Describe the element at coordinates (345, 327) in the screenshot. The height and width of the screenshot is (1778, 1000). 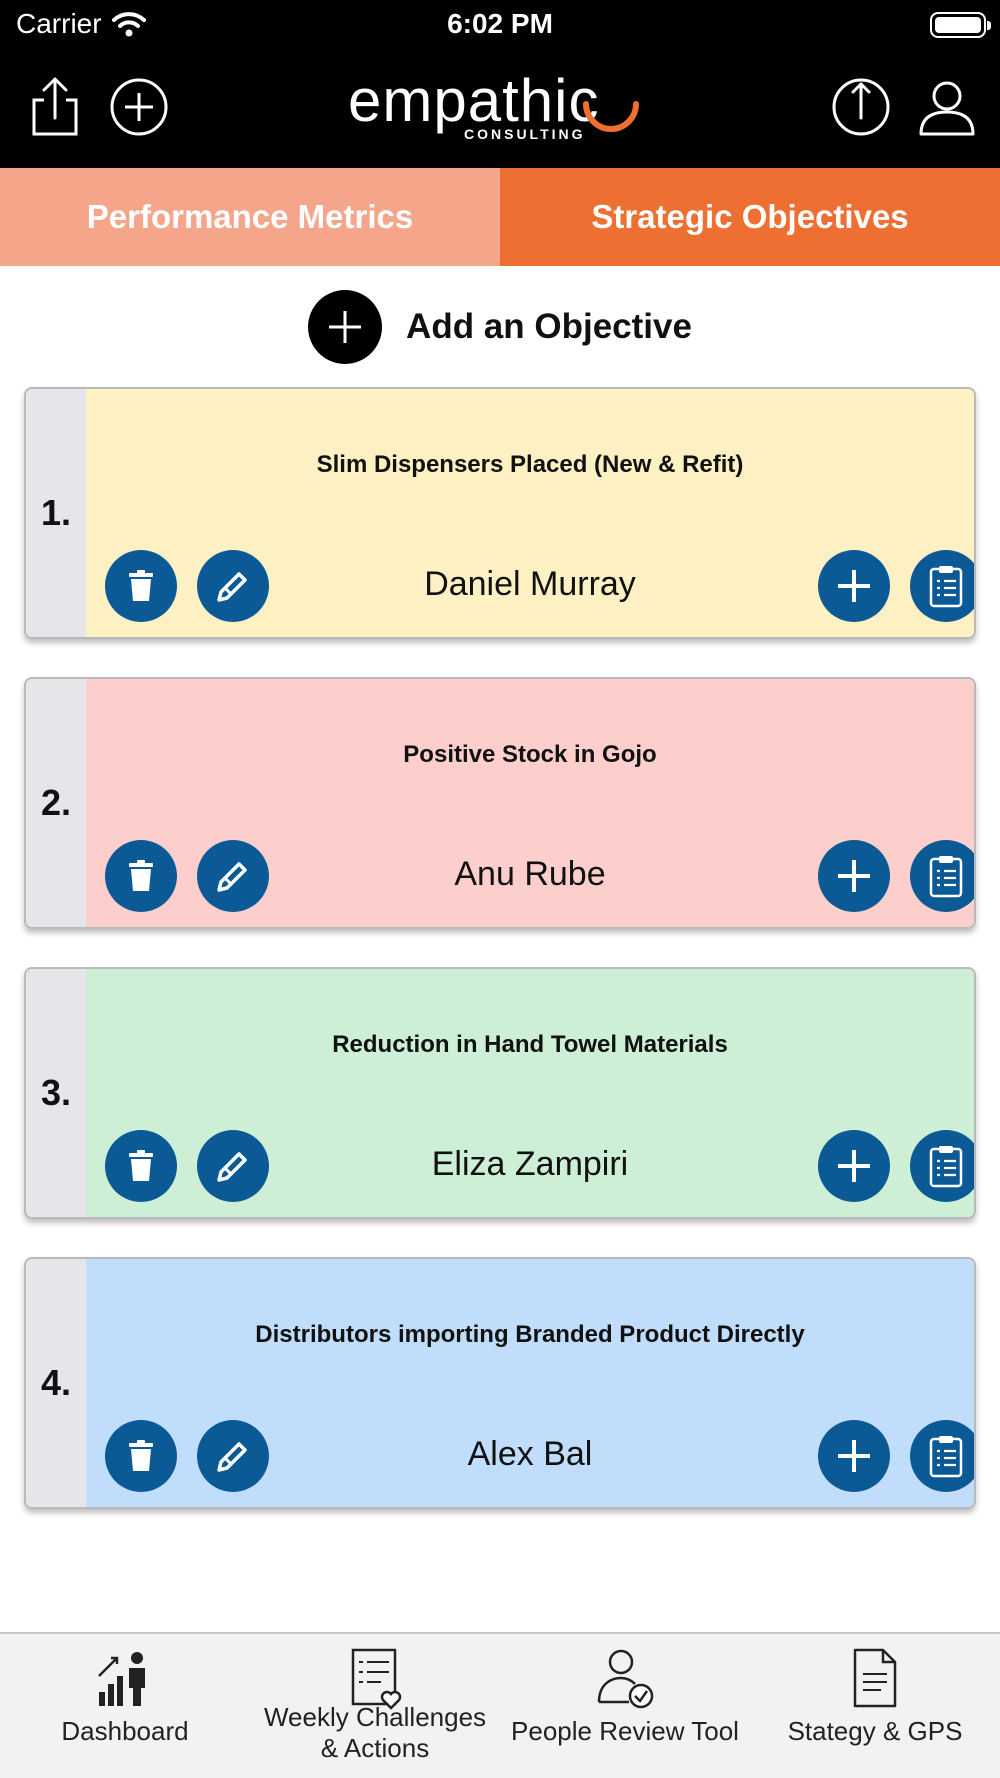
I see `add-objective-icon` at that location.